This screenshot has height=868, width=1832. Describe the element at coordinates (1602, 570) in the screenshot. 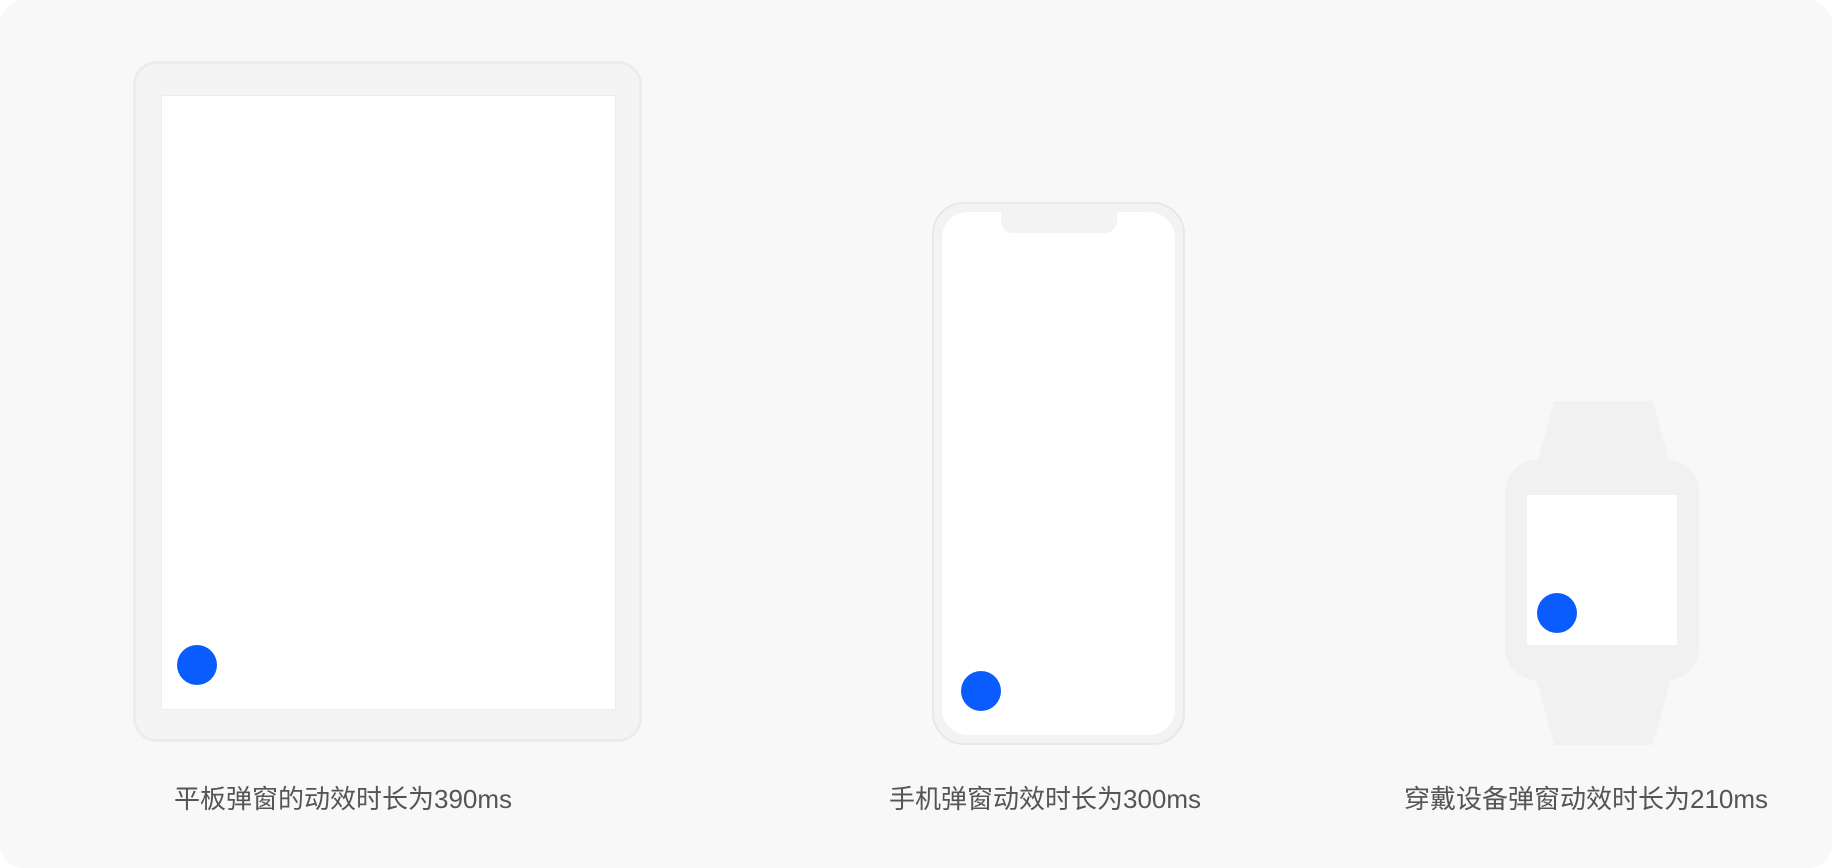

I see `watch-device` at that location.